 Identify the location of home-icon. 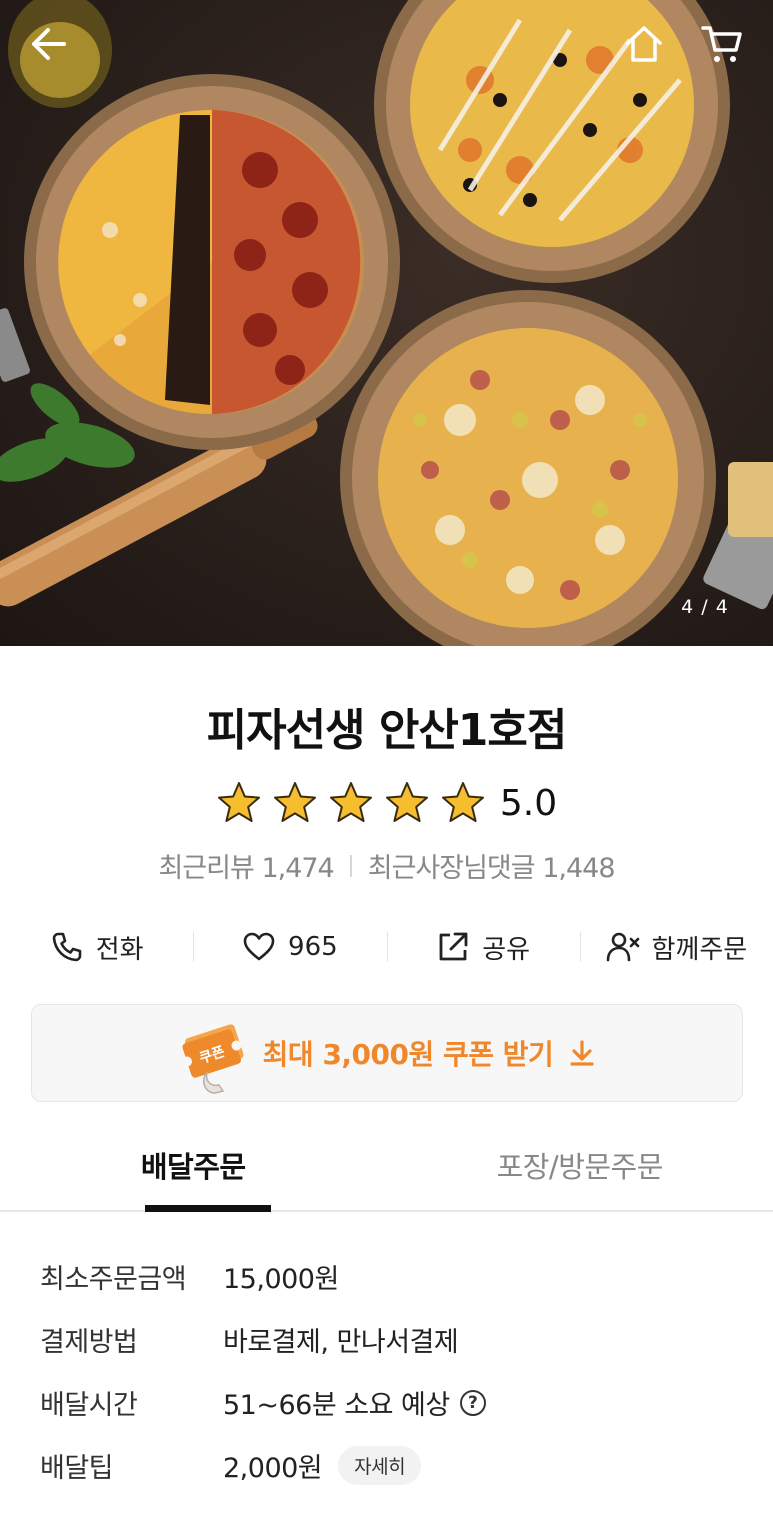
(644, 44).